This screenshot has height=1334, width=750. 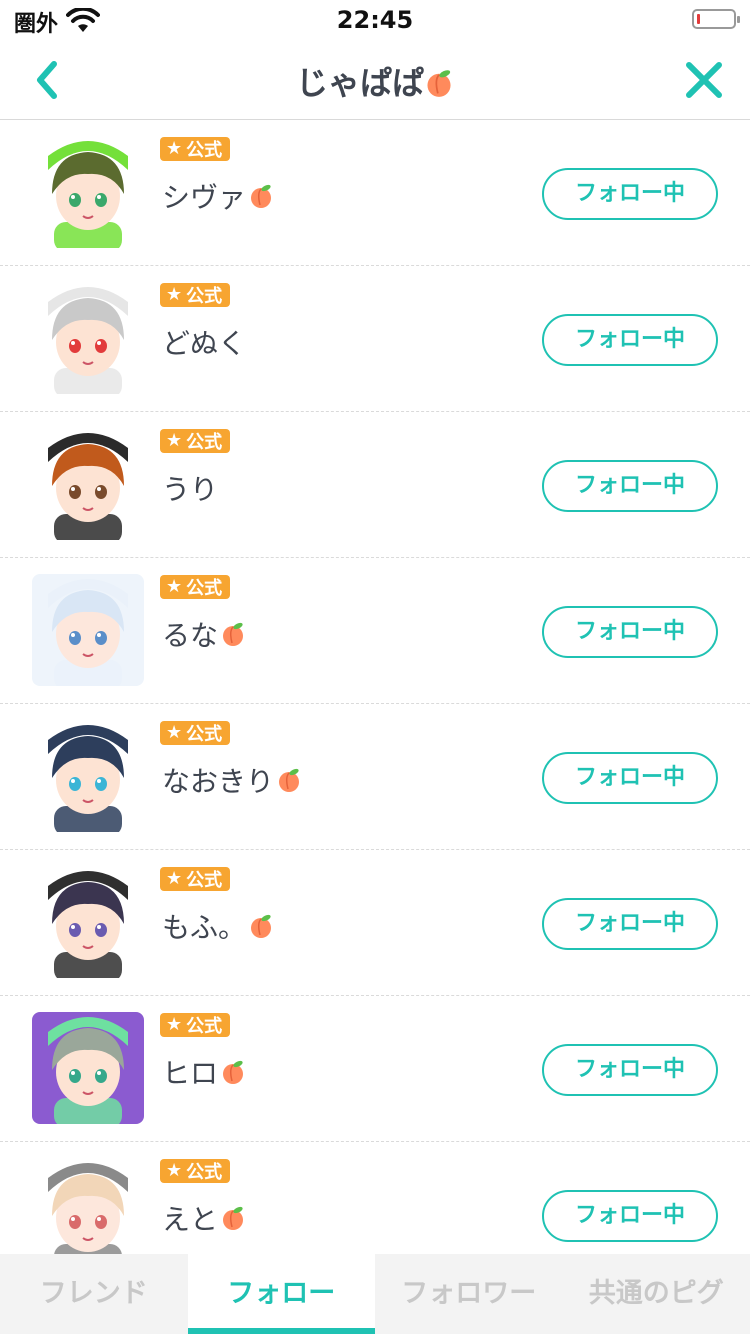 I want to click on clock: 22:45, so click(x=375, y=20).